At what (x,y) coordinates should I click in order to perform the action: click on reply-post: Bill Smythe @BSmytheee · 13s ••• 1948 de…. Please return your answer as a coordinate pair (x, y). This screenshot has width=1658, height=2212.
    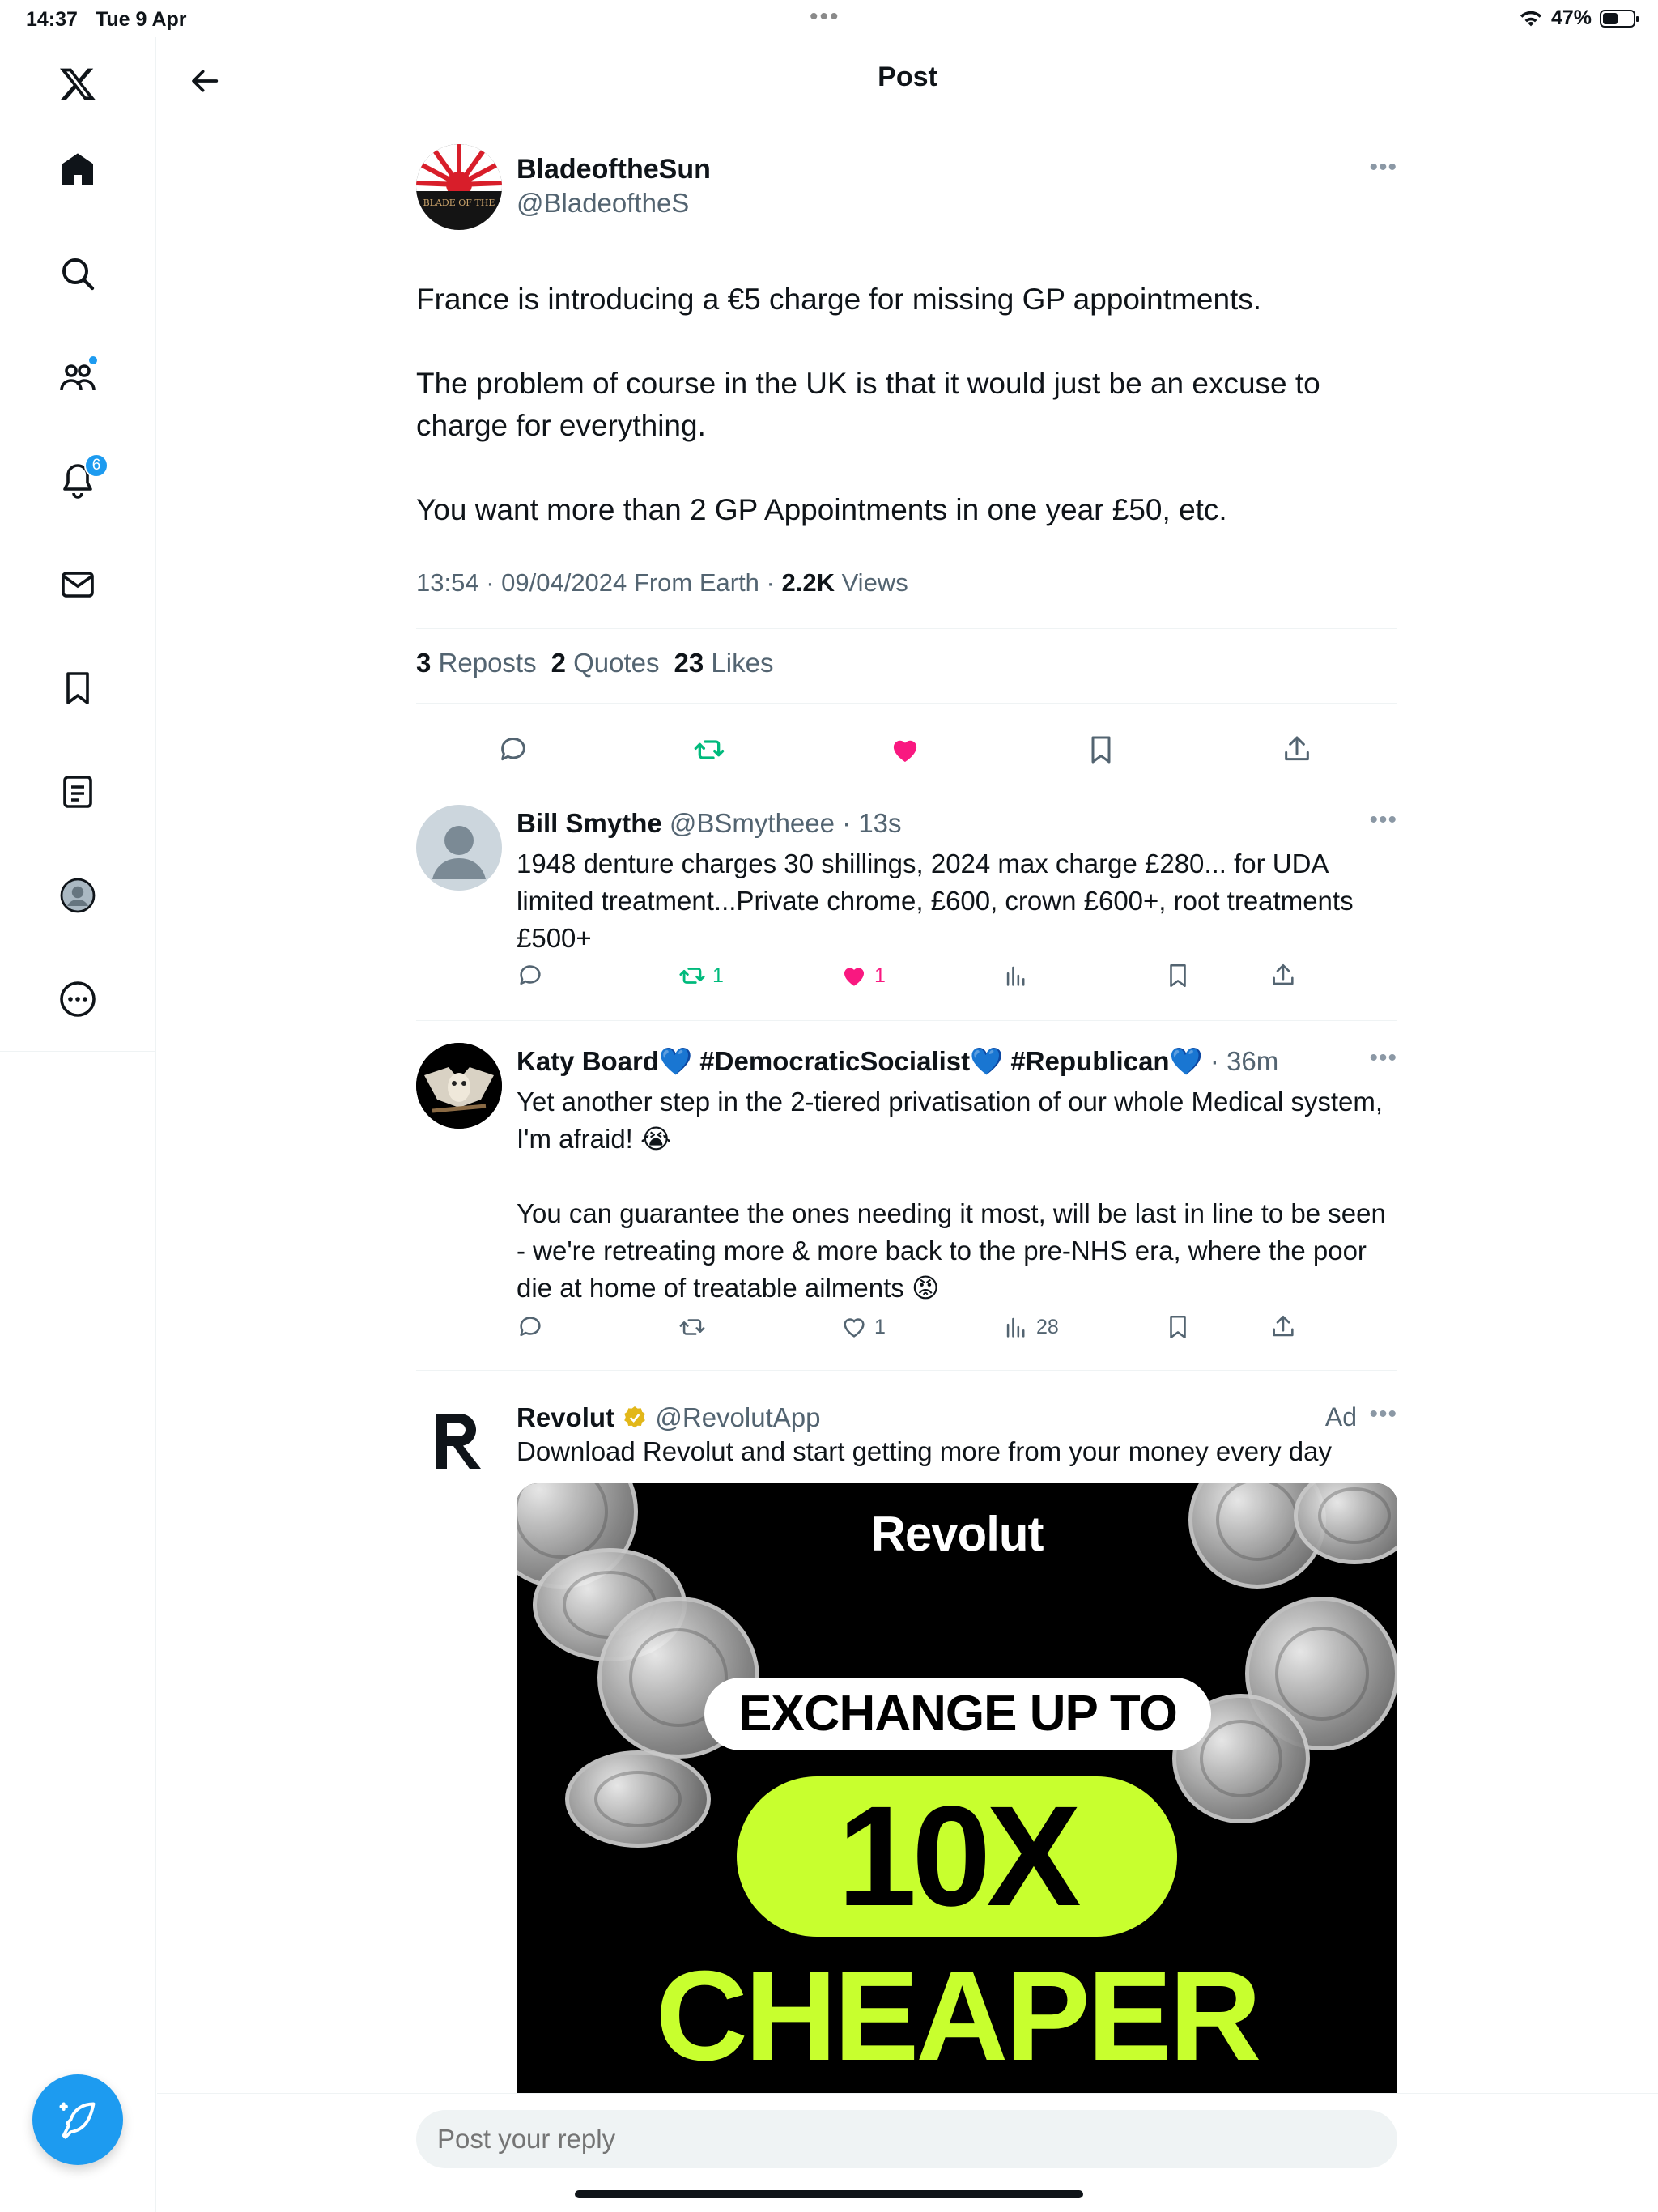
    Looking at the image, I should click on (906, 906).